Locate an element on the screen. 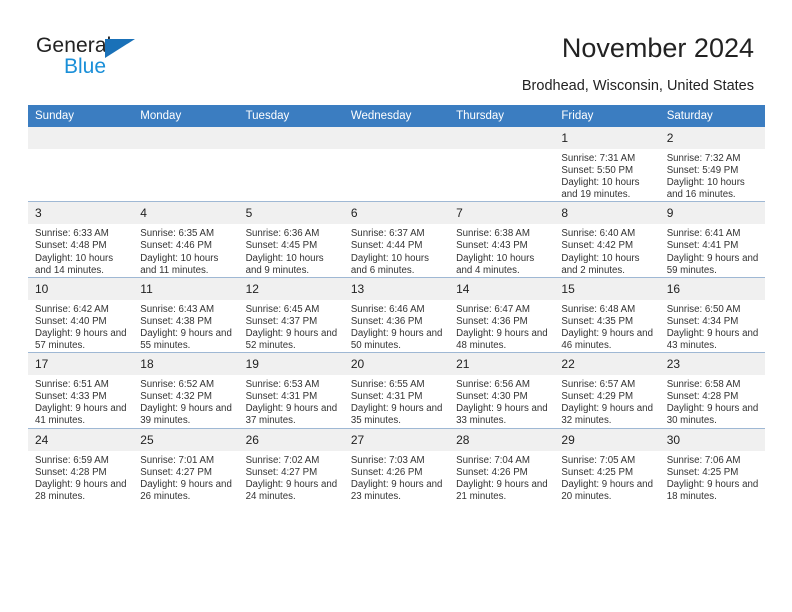  daylight-text: Daylight: 9 hours and 59 minutes. is located at coordinates (712, 264).